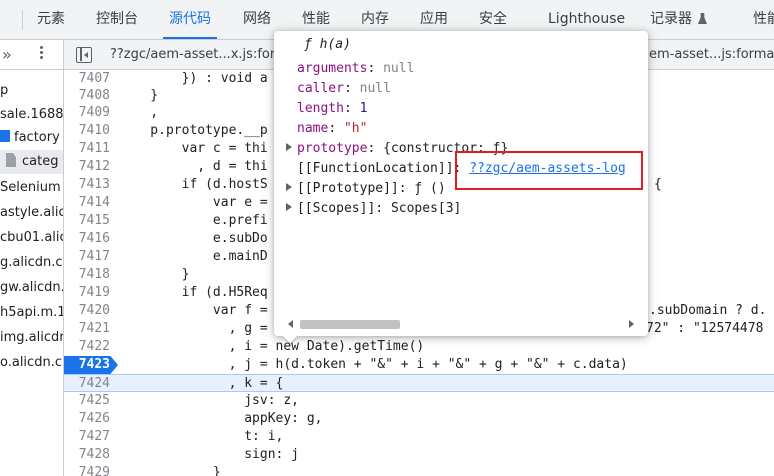  Describe the element at coordinates (31, 338) in the screenshot. I see `navigator-item: img.alicdr` at that location.